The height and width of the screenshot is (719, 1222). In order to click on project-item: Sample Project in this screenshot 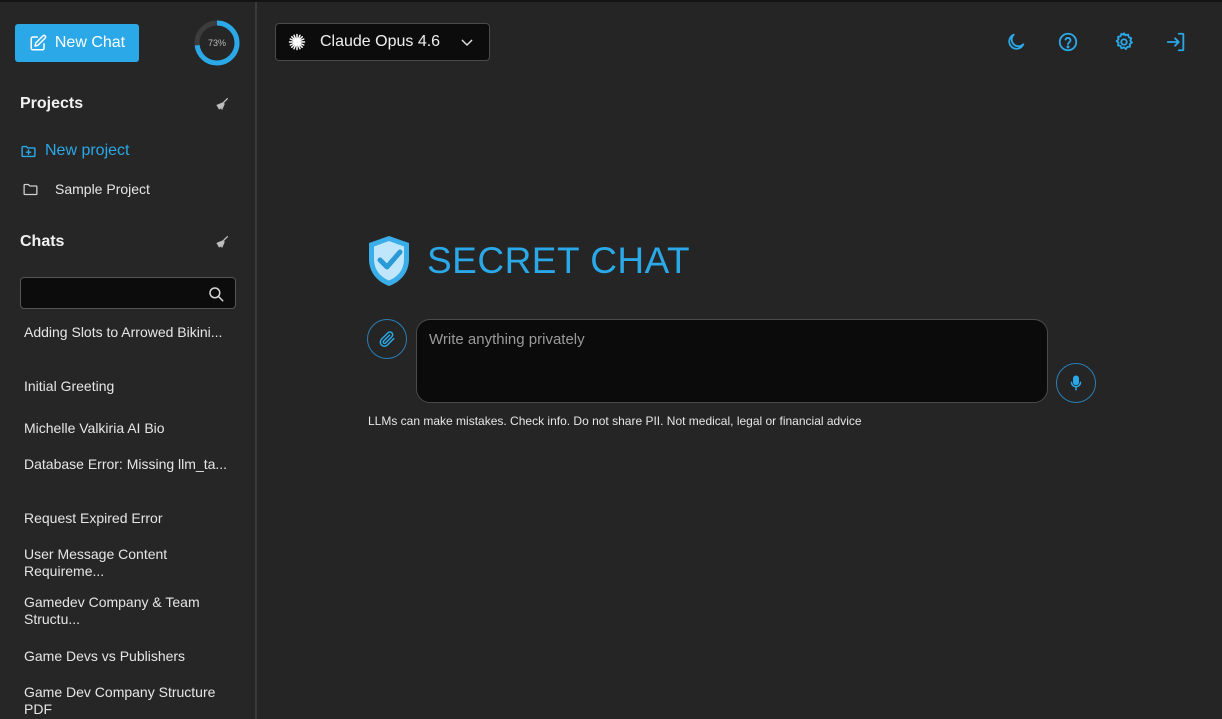, I will do `click(86, 189)`.